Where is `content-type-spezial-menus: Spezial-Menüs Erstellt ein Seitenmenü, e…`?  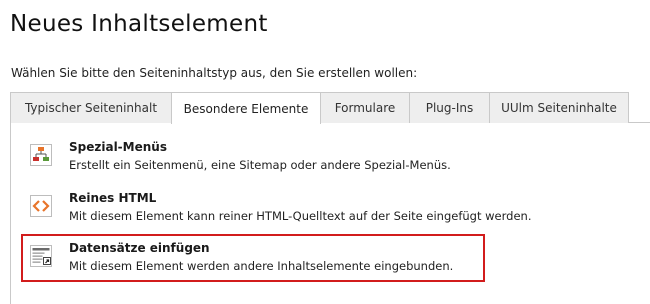 content-type-spezial-menus: Spezial-Menüs Erstellt ein Seitenmenü, e… is located at coordinates (253, 157).